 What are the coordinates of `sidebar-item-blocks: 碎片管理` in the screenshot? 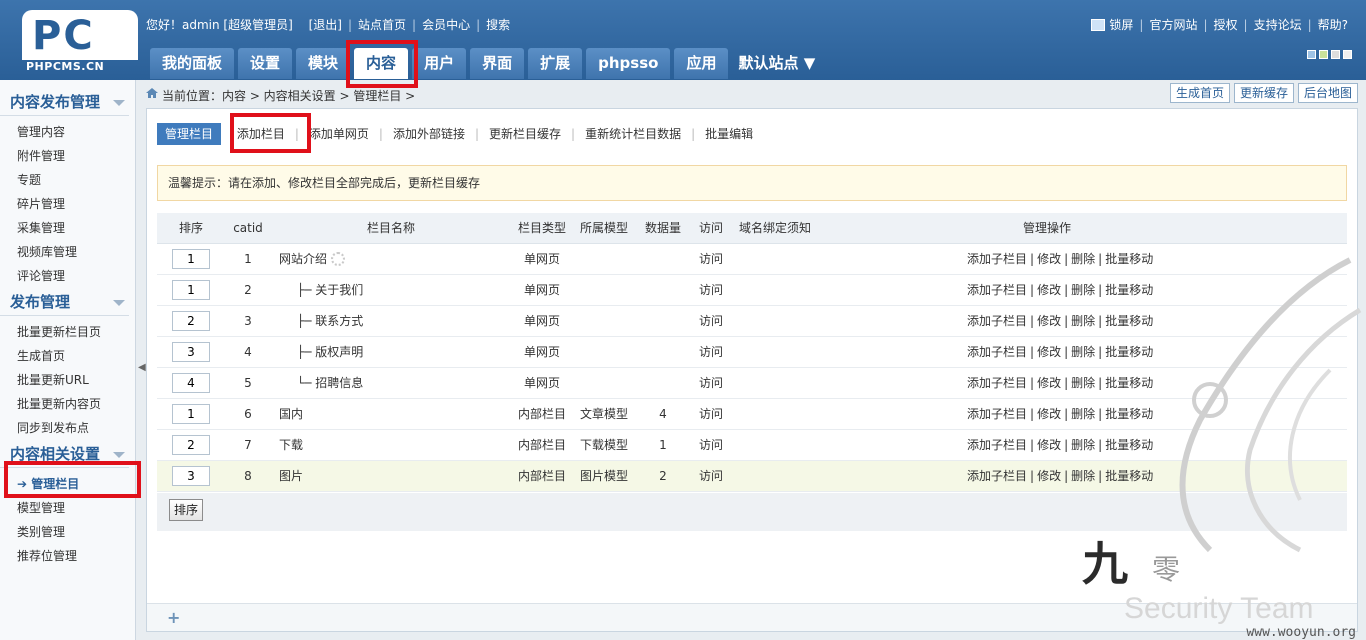 It's located at (67, 204).